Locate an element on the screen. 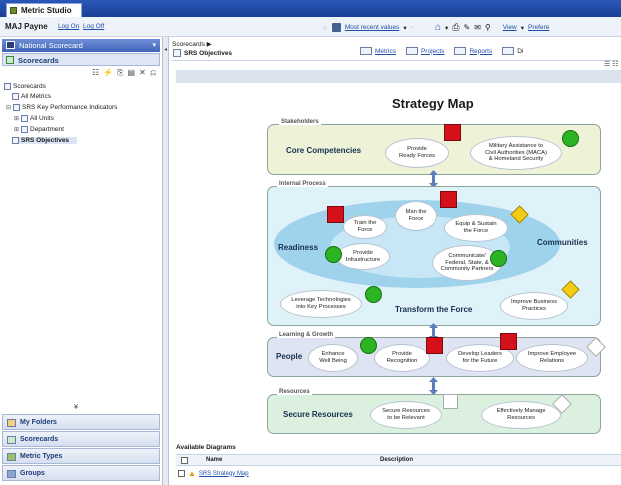 The image size is (621, 485). most-recent-values-dropdown: Most recent values is located at coordinates (372, 27).